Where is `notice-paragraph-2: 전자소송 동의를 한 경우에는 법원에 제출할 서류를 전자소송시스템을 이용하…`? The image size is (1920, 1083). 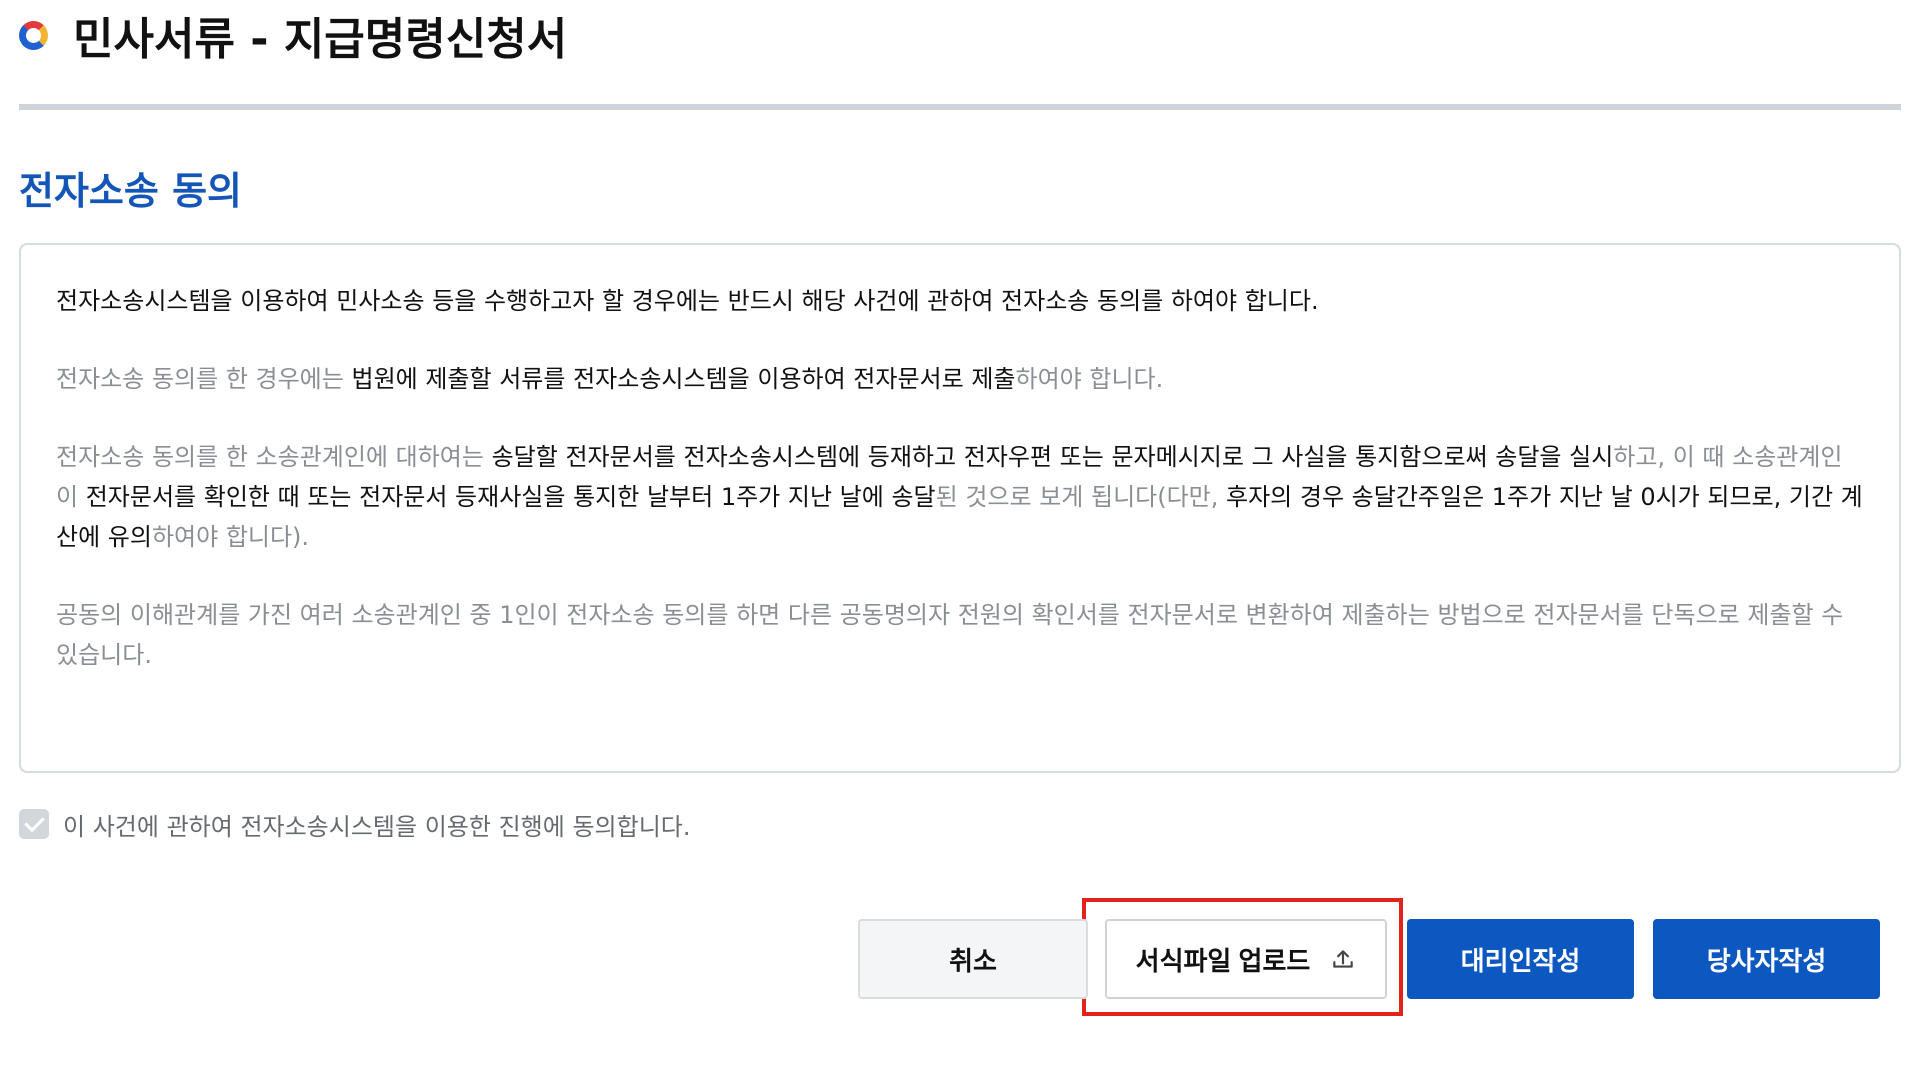 notice-paragraph-2: 전자소송 동의를 한 경우에는 법원에 제출할 서류를 전자소송시스템을 이용하… is located at coordinates (959, 379).